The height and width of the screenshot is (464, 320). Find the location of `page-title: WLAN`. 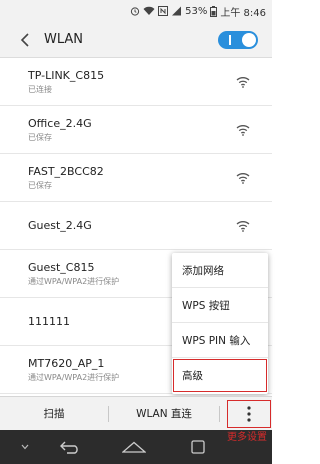

page-title: WLAN is located at coordinates (64, 39).